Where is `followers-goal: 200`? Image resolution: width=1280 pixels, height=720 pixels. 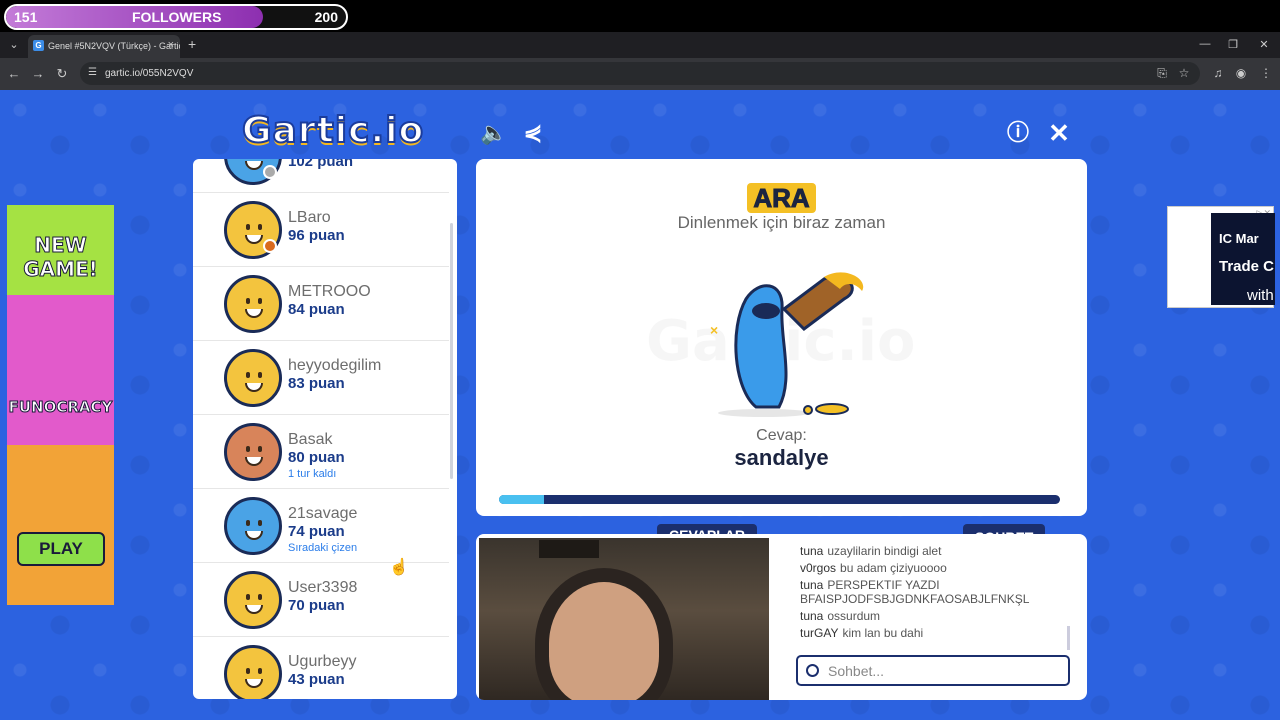 followers-goal: 200 is located at coordinates (326, 17).